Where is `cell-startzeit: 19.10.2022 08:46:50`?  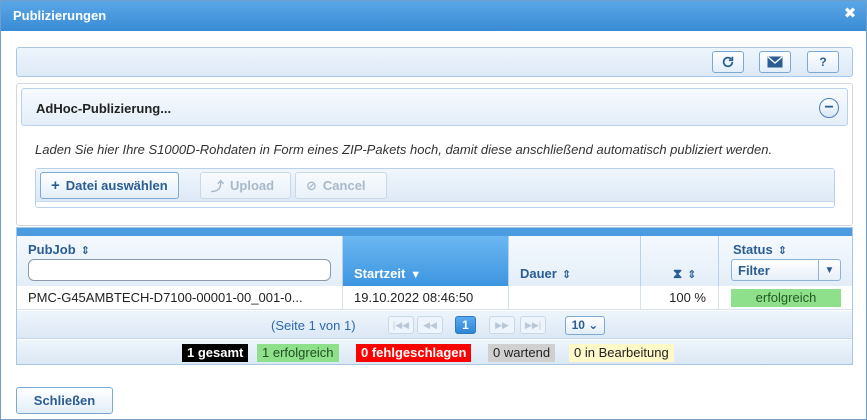 cell-startzeit: 19.10.2022 08:46:50 is located at coordinates (426, 298).